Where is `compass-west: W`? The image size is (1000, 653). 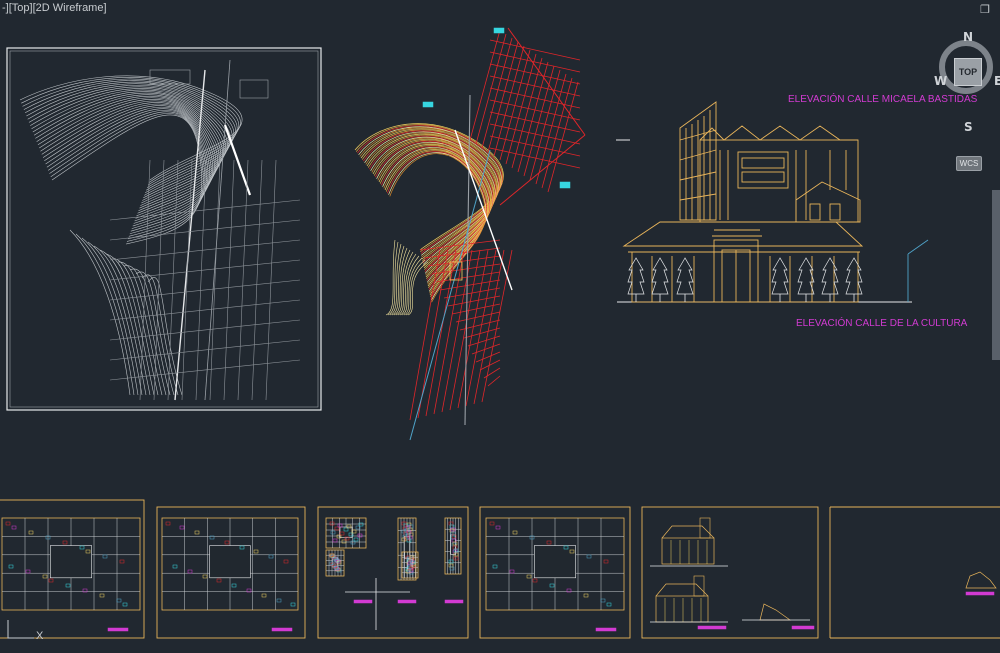
compass-west: W is located at coordinates (940, 81).